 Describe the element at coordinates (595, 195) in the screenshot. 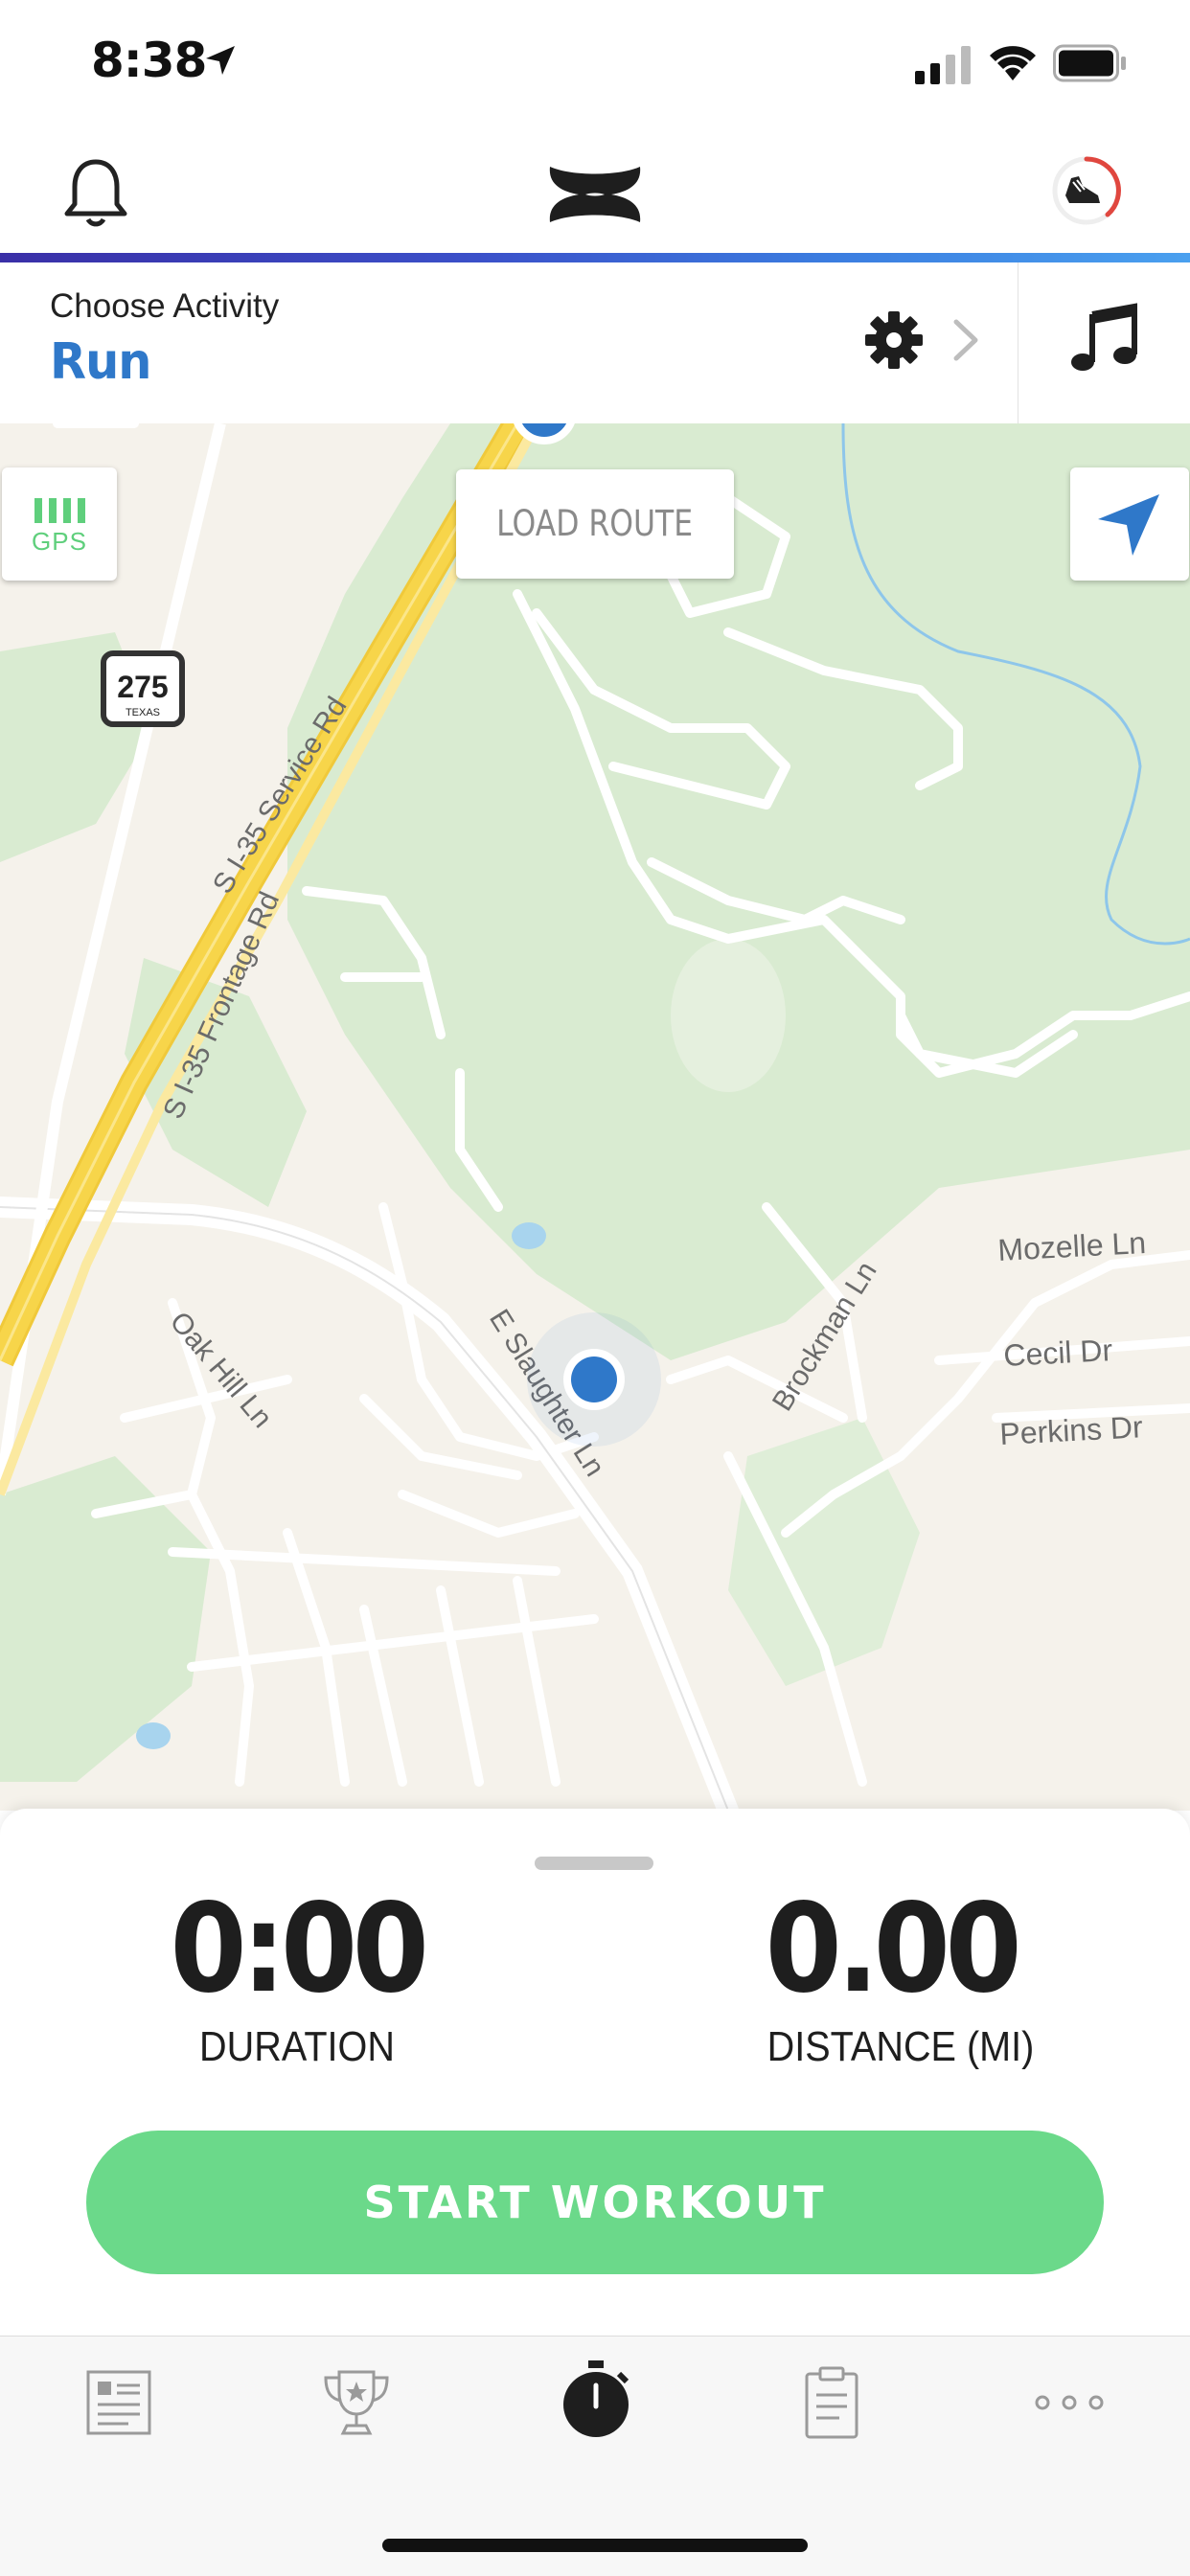

I see `under-armour-logo` at that location.